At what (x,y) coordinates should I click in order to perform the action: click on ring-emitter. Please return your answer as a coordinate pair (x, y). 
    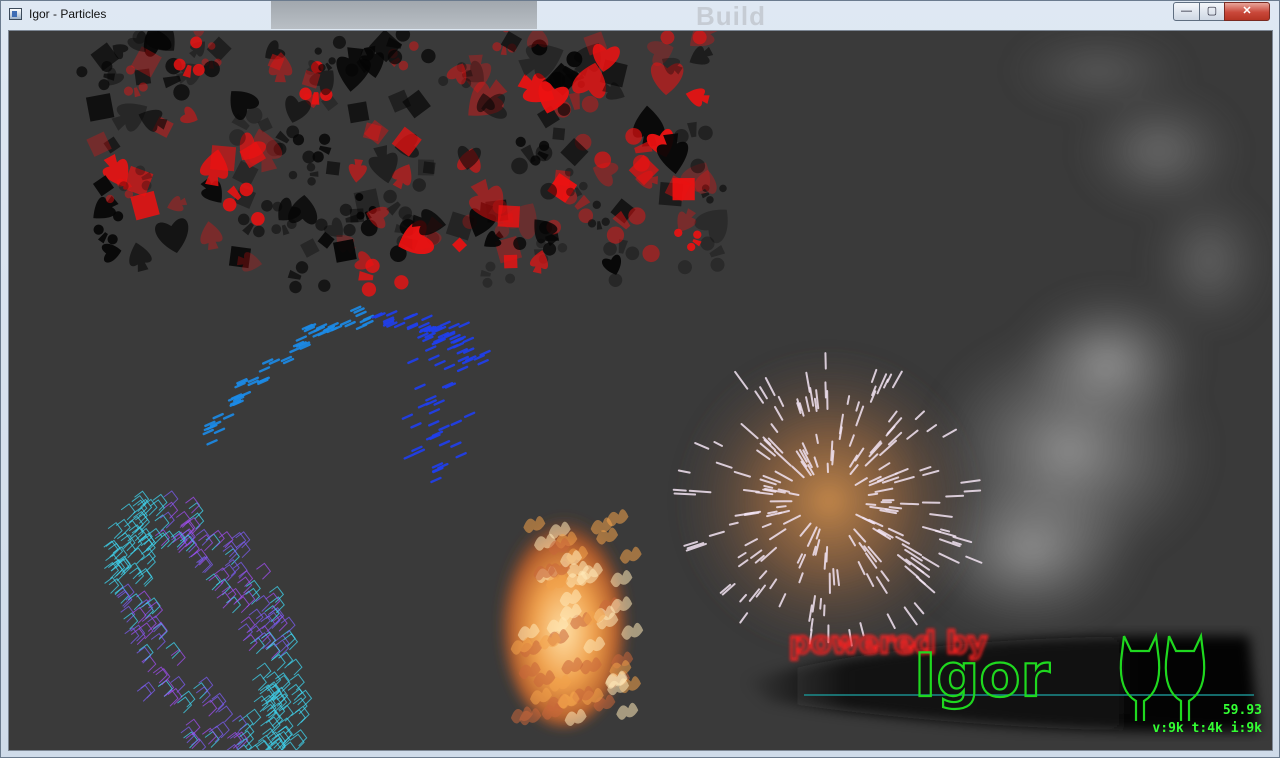
    Looking at the image, I should click on (208, 620).